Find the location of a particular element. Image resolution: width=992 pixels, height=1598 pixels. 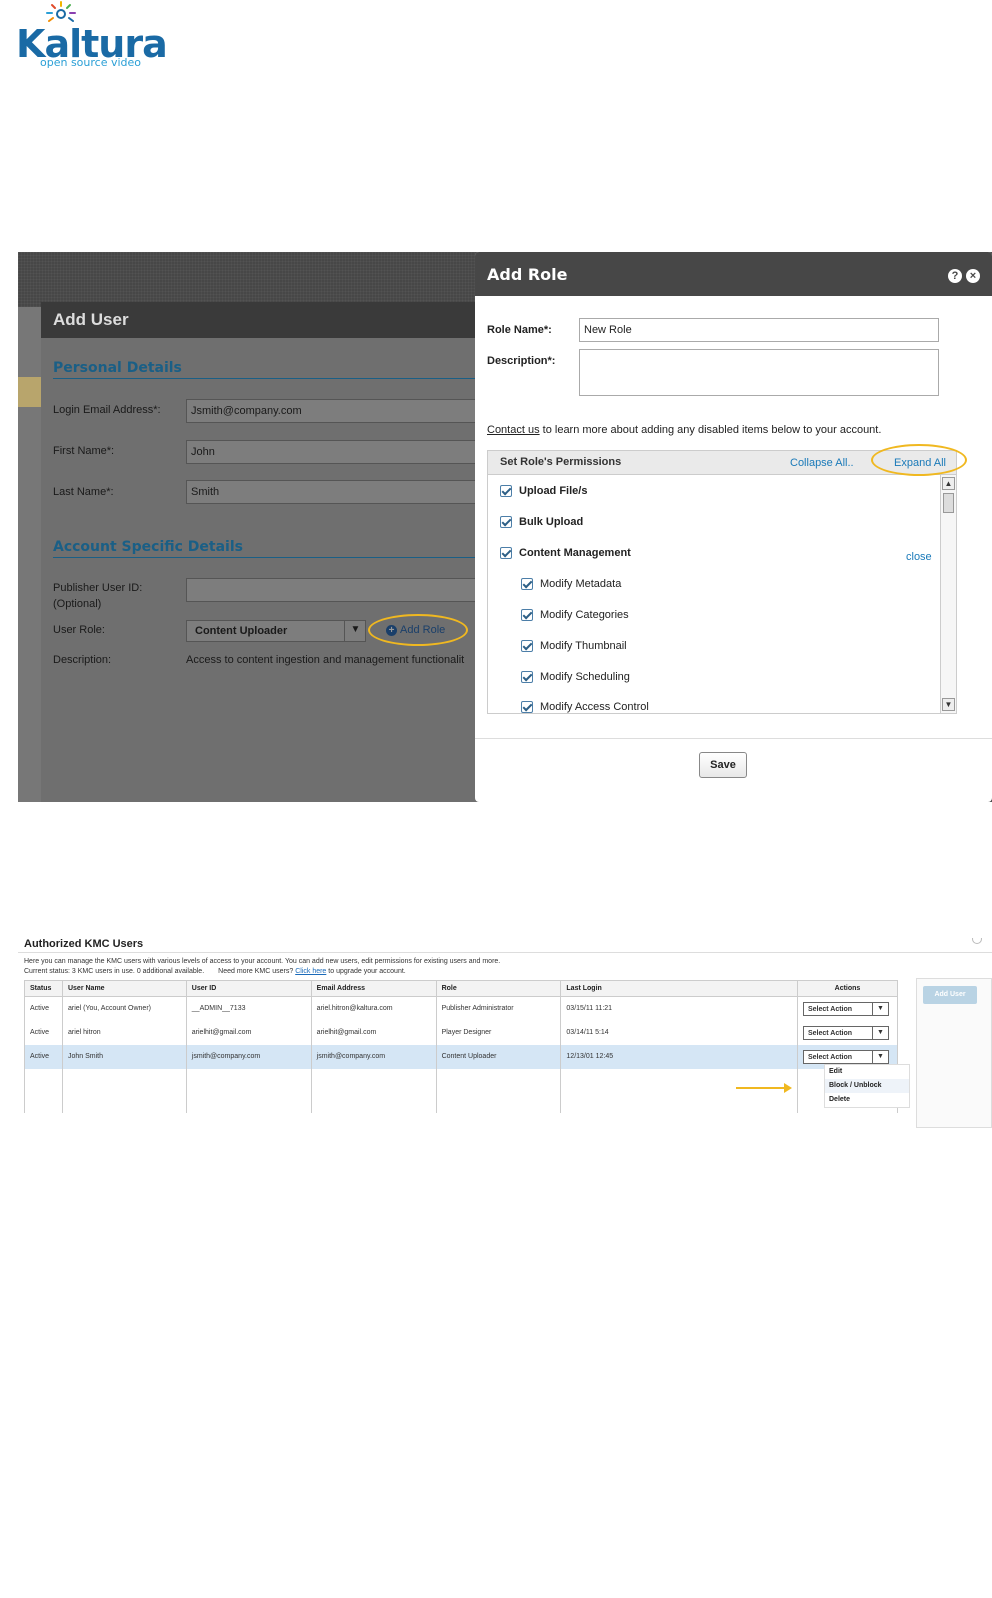

user-role-label: User Role: is located at coordinates (79, 630).